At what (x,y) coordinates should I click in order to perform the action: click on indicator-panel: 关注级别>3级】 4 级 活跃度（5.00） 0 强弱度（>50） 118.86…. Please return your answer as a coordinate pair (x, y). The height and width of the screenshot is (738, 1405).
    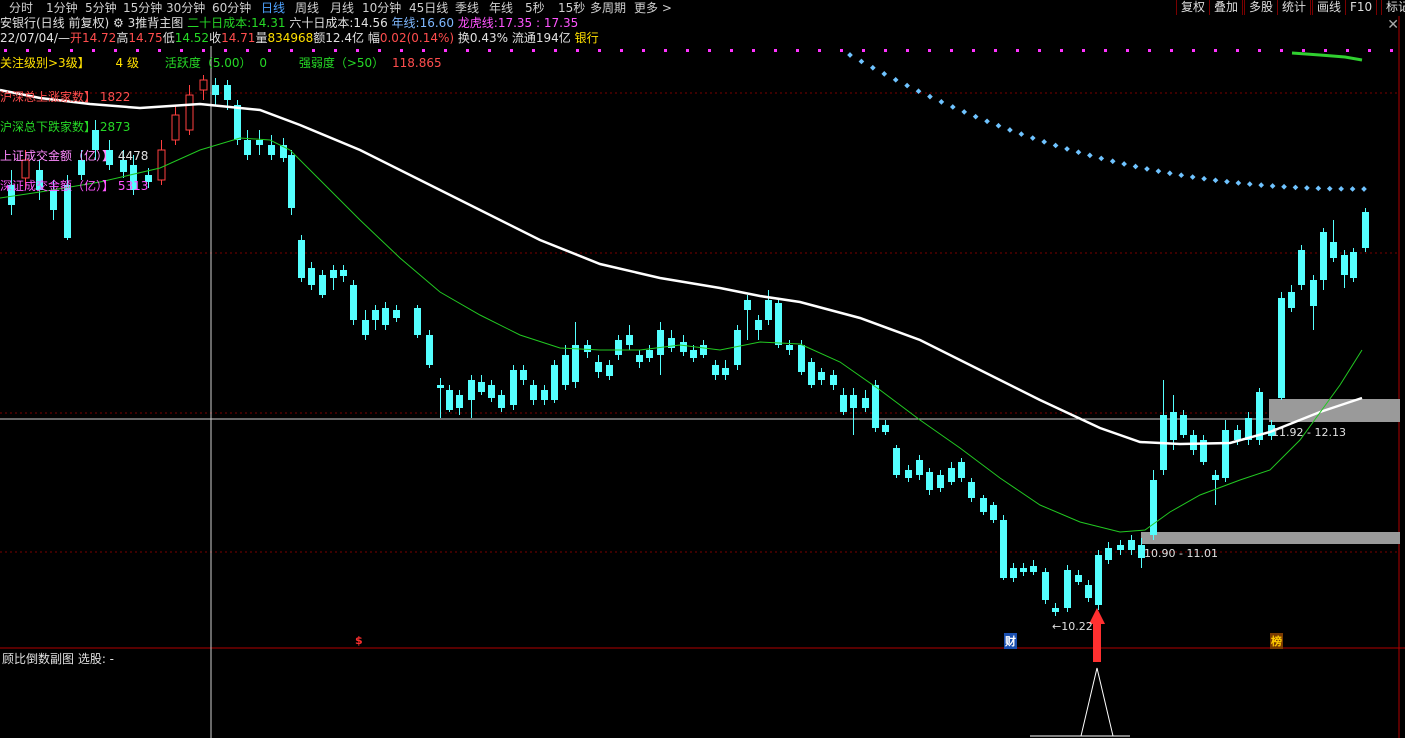
    Looking at the image, I should click on (260, 127).